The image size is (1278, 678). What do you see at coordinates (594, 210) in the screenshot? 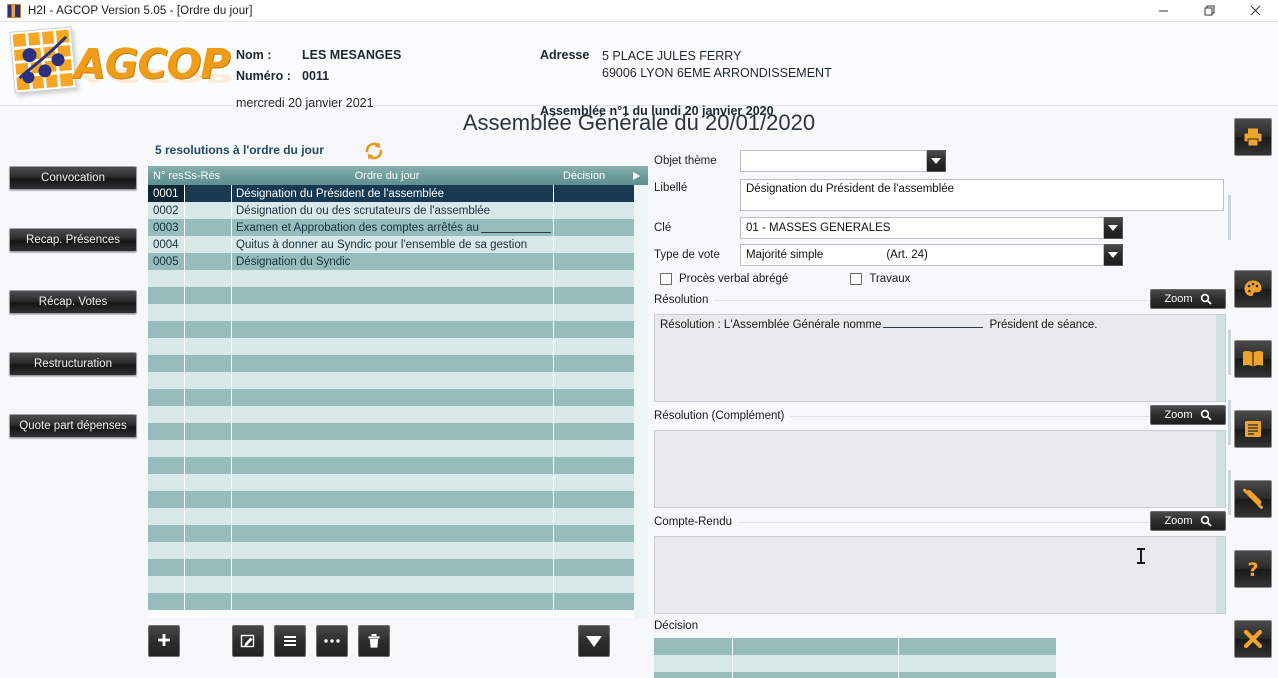
I see `cell-decision` at bounding box center [594, 210].